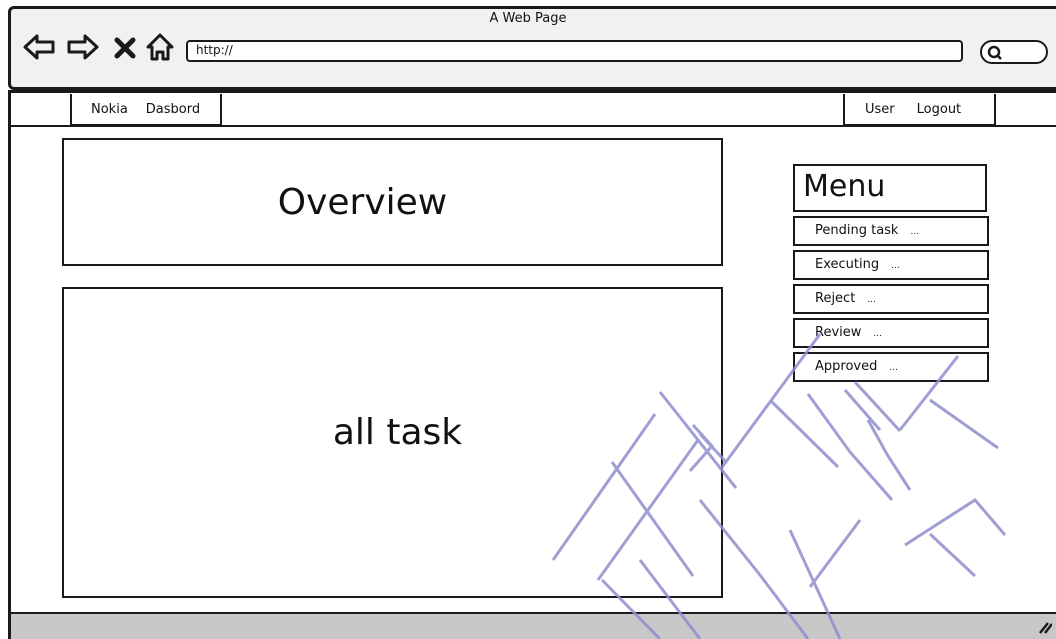 This screenshot has height=639, width=1056. What do you see at coordinates (835, 298) in the screenshot?
I see `menu-item-label: Reject` at bounding box center [835, 298].